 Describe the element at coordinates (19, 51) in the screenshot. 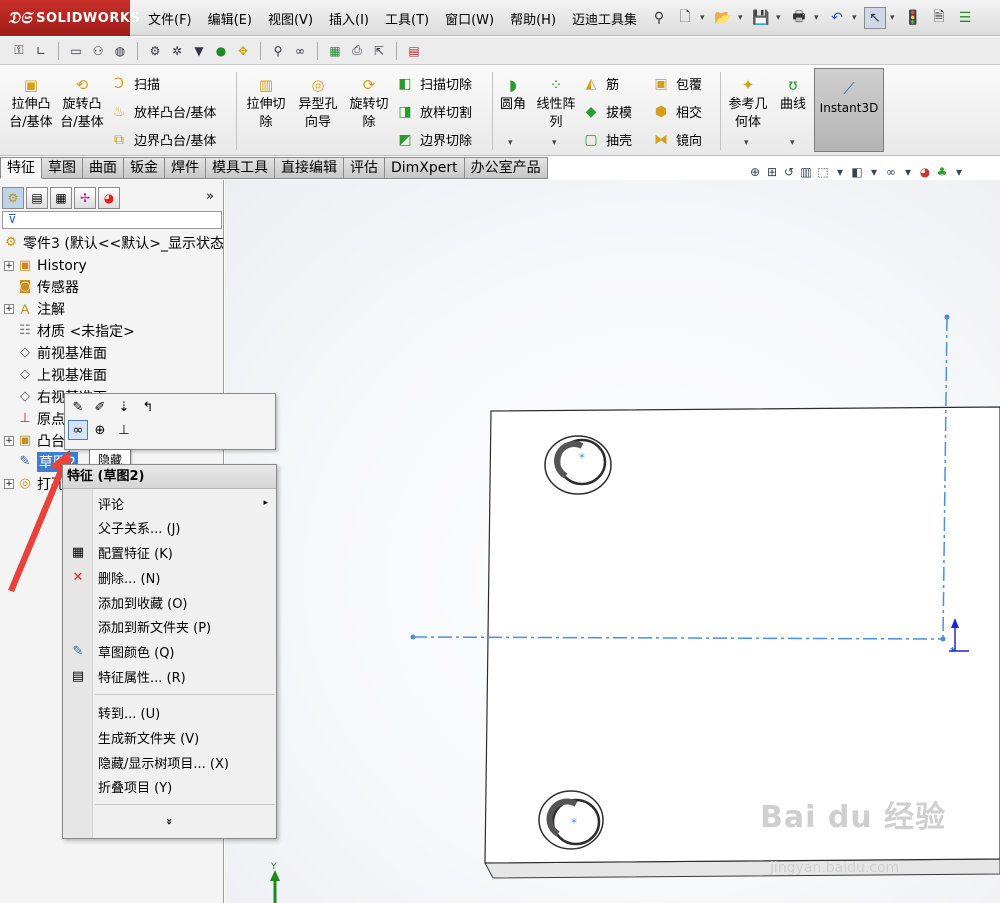

I see `key-icon: ⚿` at that location.